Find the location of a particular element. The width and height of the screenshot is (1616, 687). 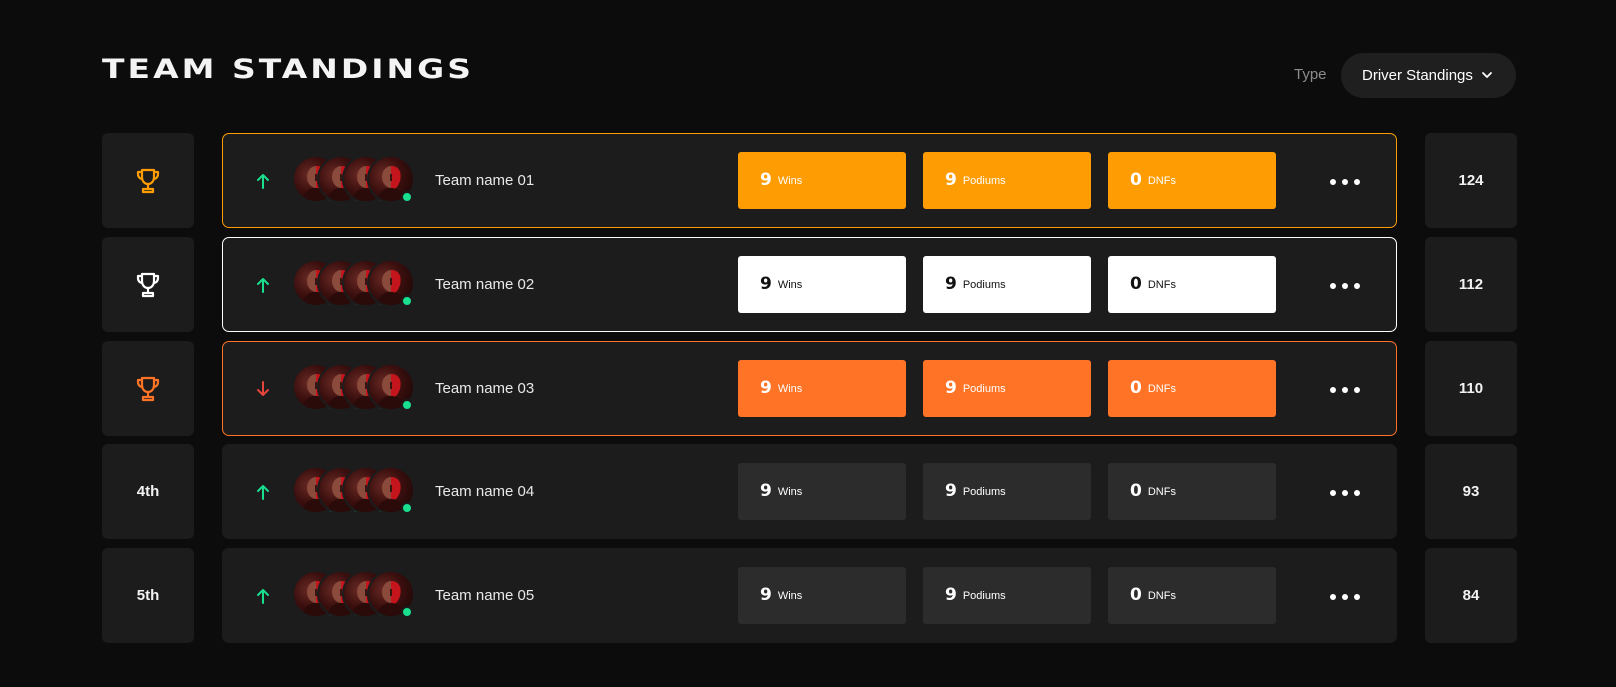

points-value: 84 is located at coordinates (1471, 595).